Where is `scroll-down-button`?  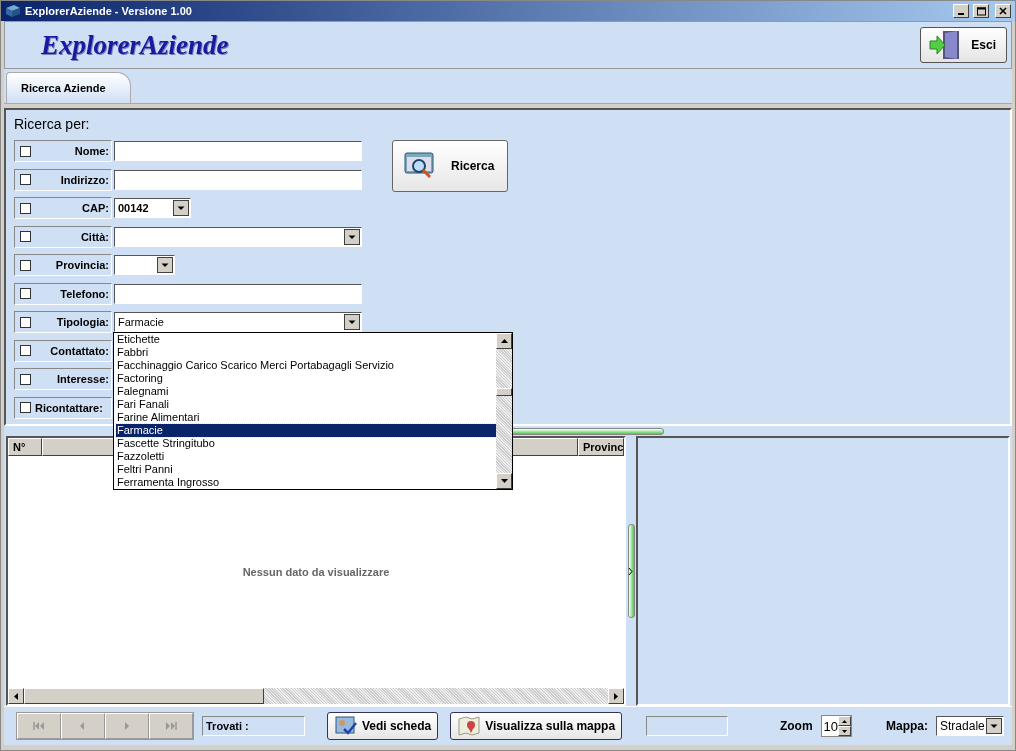 scroll-down-button is located at coordinates (504, 481).